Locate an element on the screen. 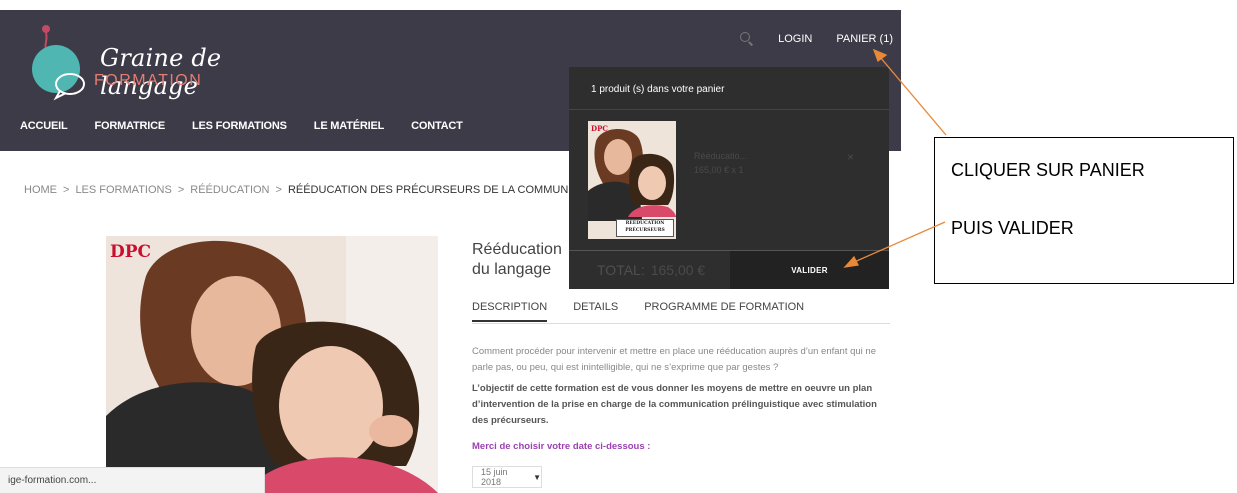 The image size is (1237, 493). product-title: Rééducation du langage is located at coordinates (517, 259).